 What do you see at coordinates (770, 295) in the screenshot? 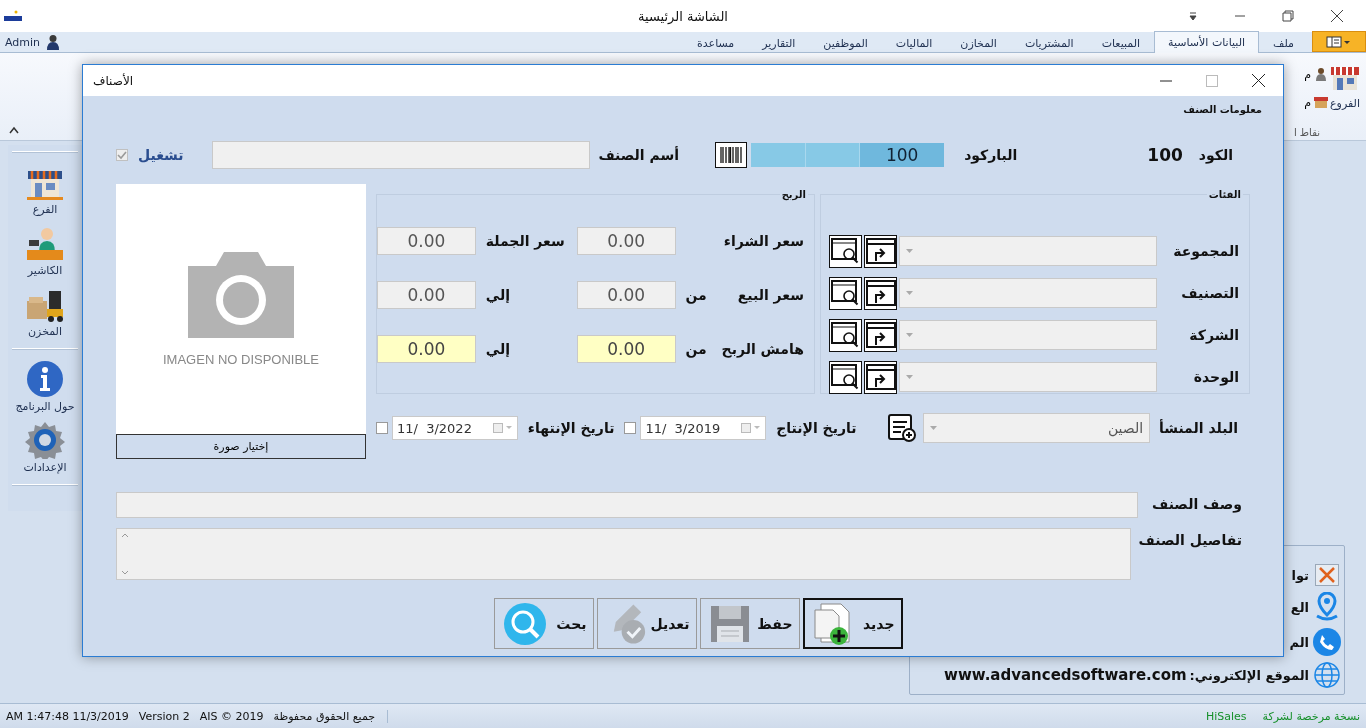
I see `price-label: سعر البيع` at bounding box center [770, 295].